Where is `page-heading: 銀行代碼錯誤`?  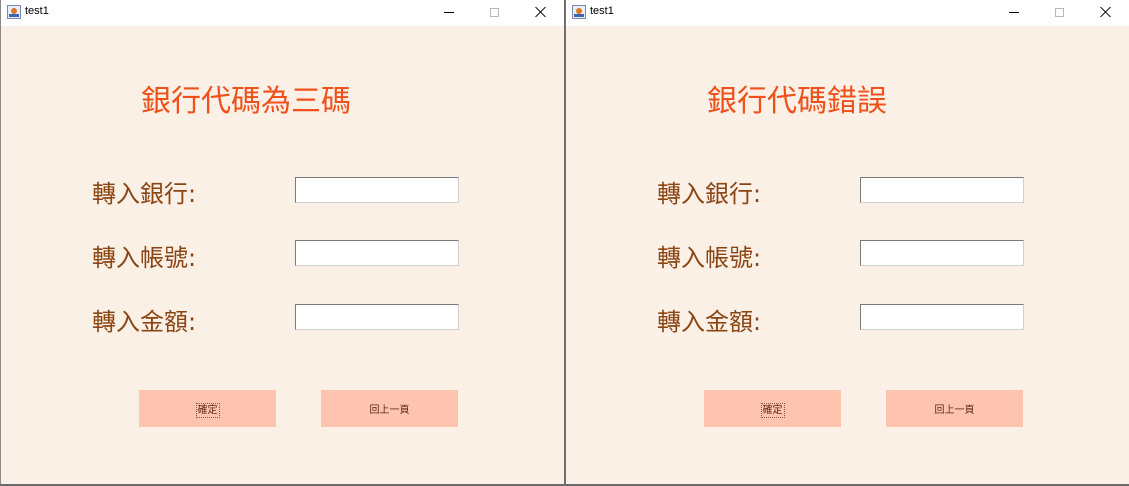
page-heading: 銀行代碼錯誤 is located at coordinates (797, 101).